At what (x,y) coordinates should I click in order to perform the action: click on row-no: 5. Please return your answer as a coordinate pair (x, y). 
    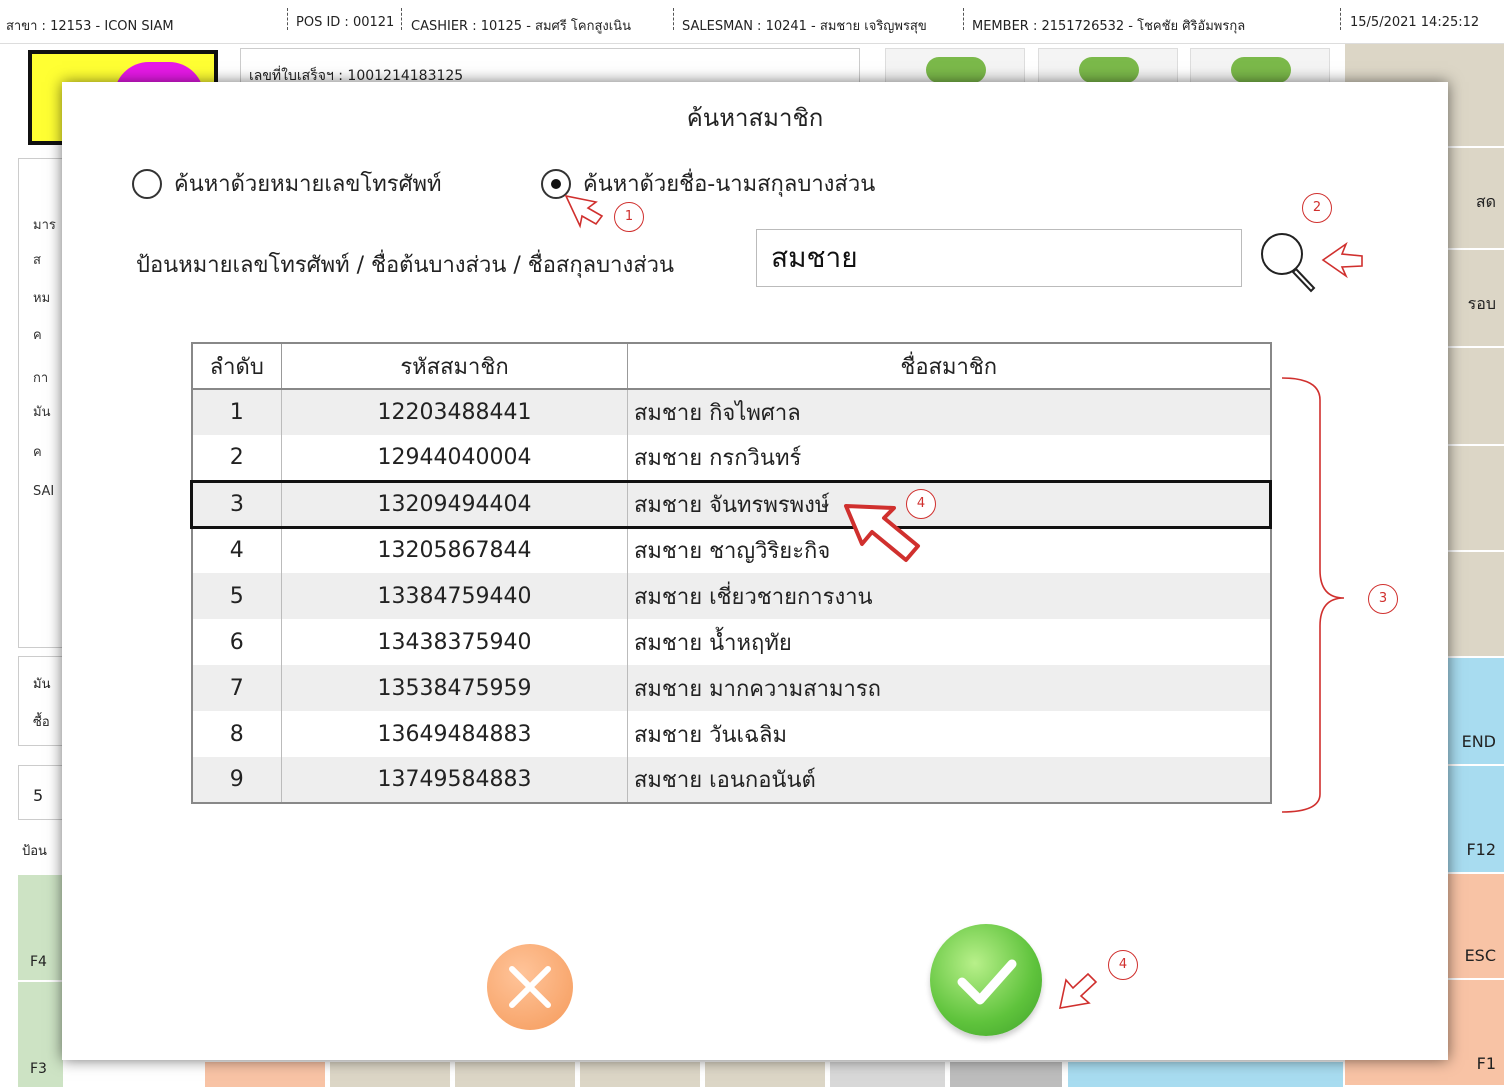
    Looking at the image, I should click on (236, 596).